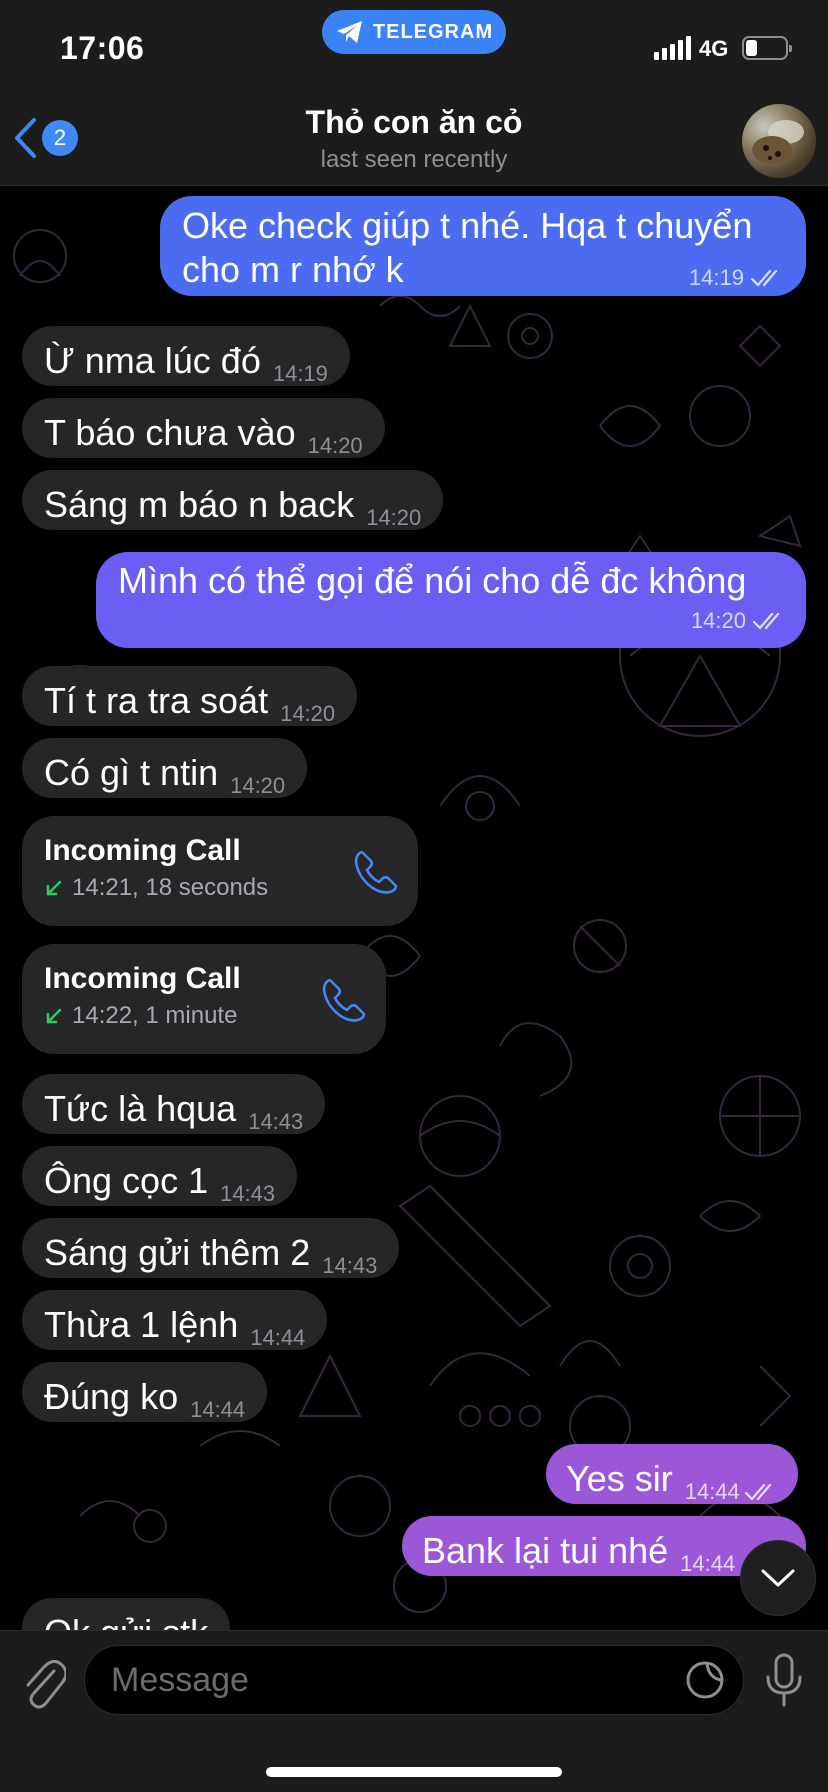 This screenshot has width=828, height=1792. I want to click on incoming-call-message: Incoming Call 14:22, 1 minute, so click(204, 999).